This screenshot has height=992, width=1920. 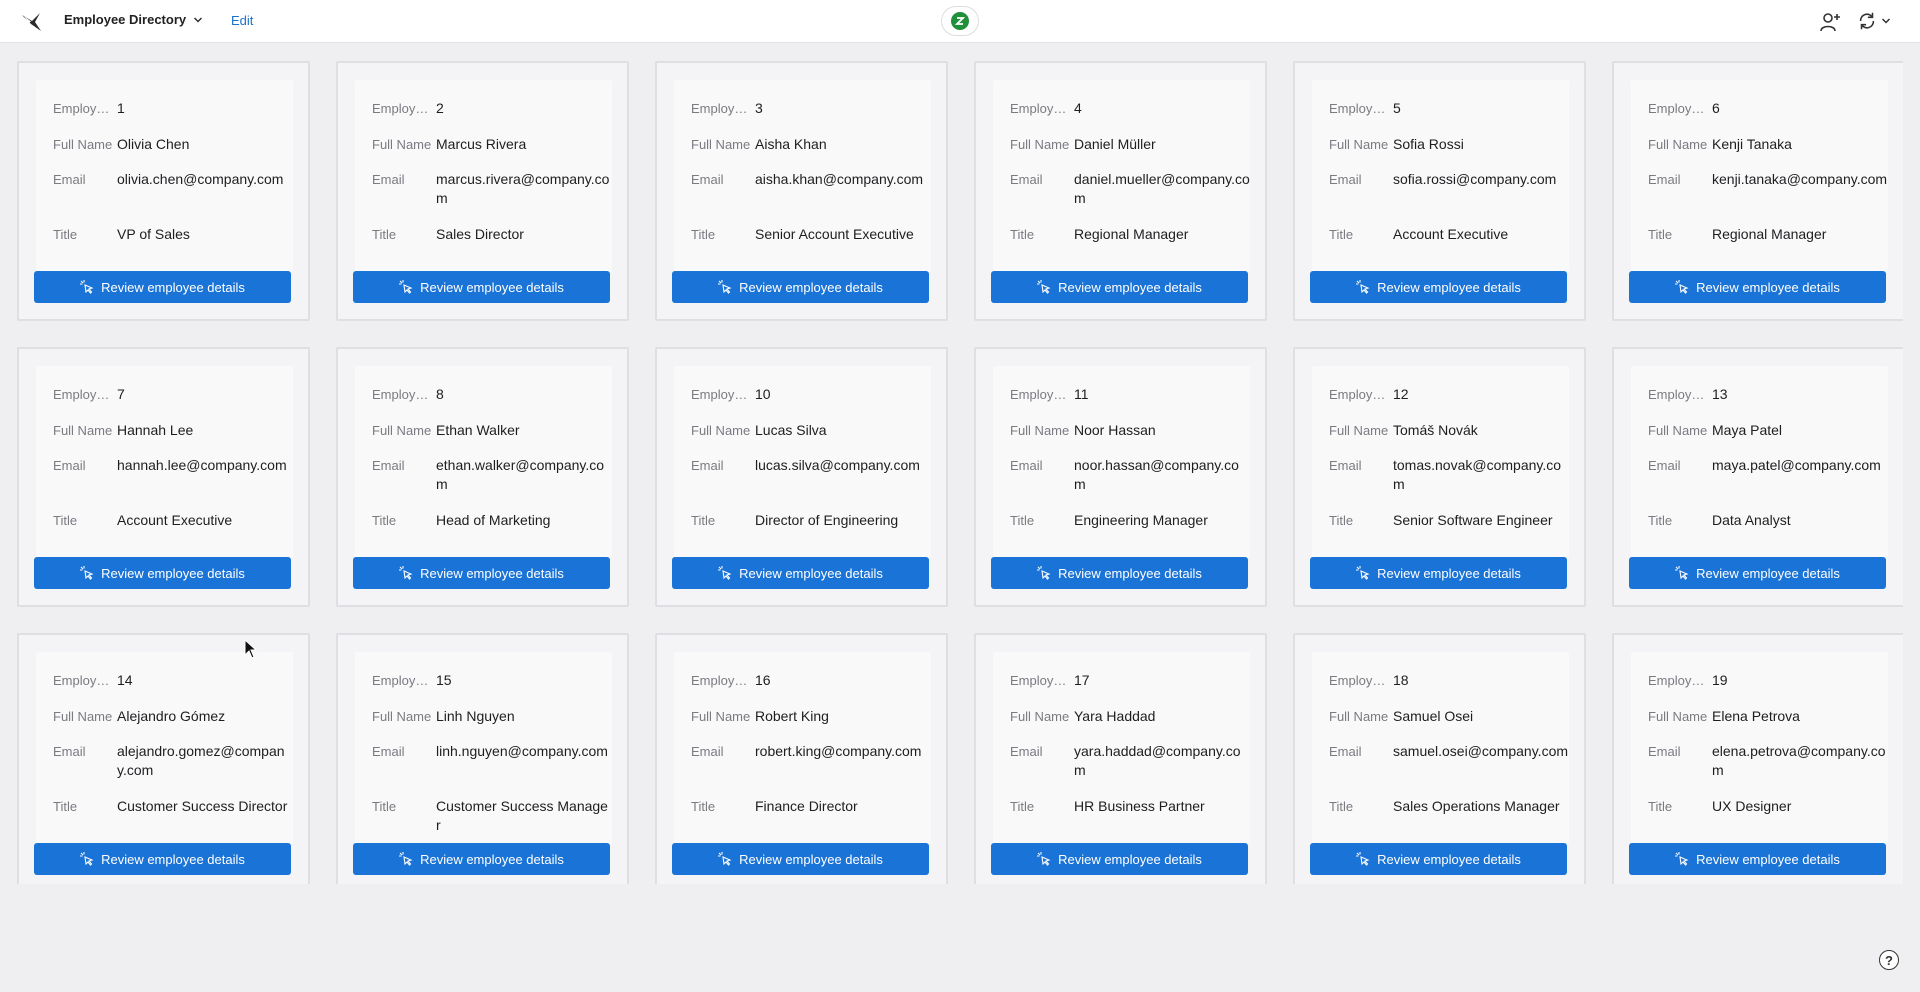 What do you see at coordinates (1476, 806) in the screenshot?
I see `title-value: Sales Operations Manager` at bounding box center [1476, 806].